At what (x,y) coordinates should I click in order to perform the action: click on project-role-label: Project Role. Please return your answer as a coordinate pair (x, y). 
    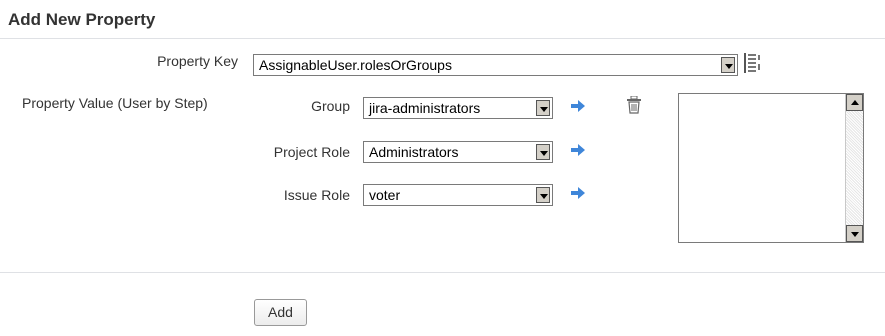
    Looking at the image, I should click on (311, 152).